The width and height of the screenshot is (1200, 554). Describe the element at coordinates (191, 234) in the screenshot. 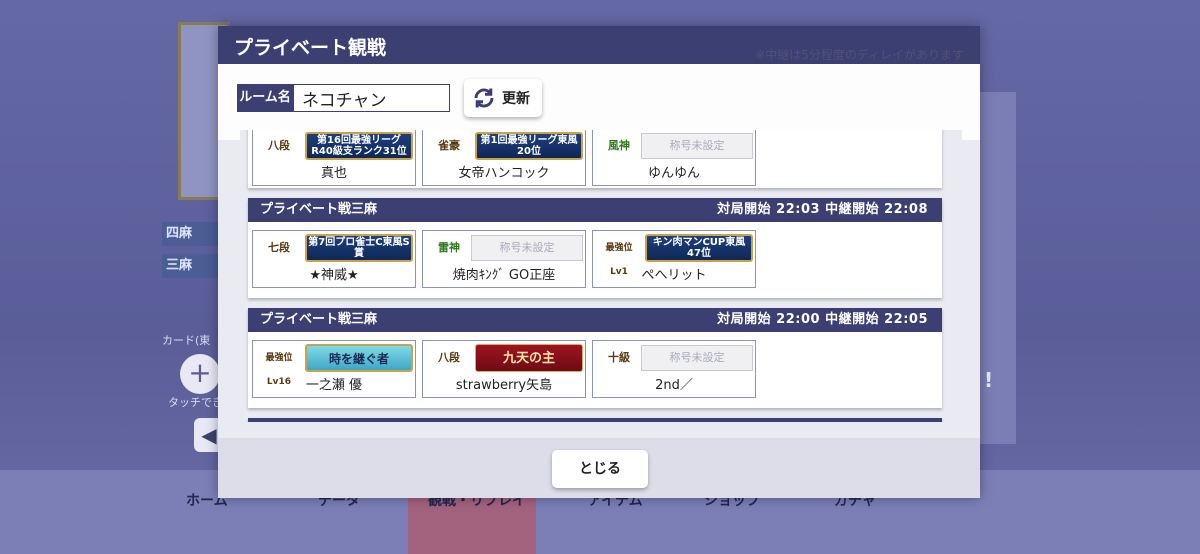

I see `bg-tab-yonma: 四麻` at that location.